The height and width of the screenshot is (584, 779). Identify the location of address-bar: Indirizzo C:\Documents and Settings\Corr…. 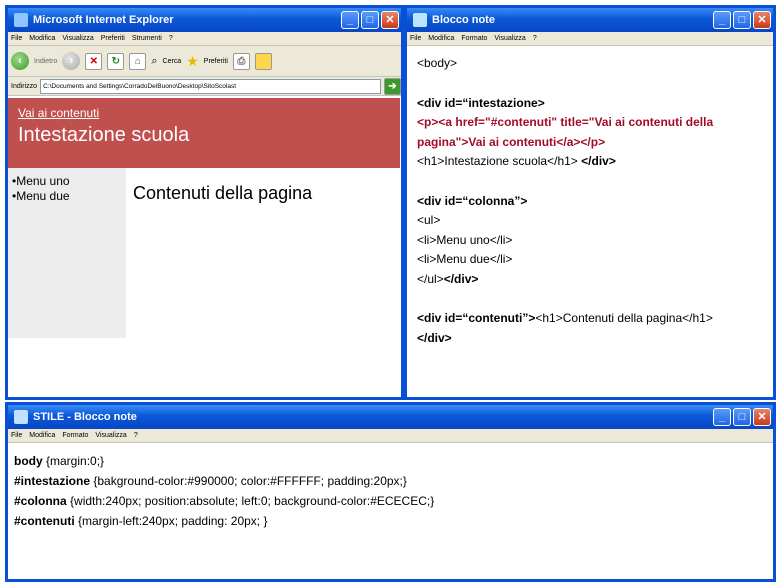
(204, 86).